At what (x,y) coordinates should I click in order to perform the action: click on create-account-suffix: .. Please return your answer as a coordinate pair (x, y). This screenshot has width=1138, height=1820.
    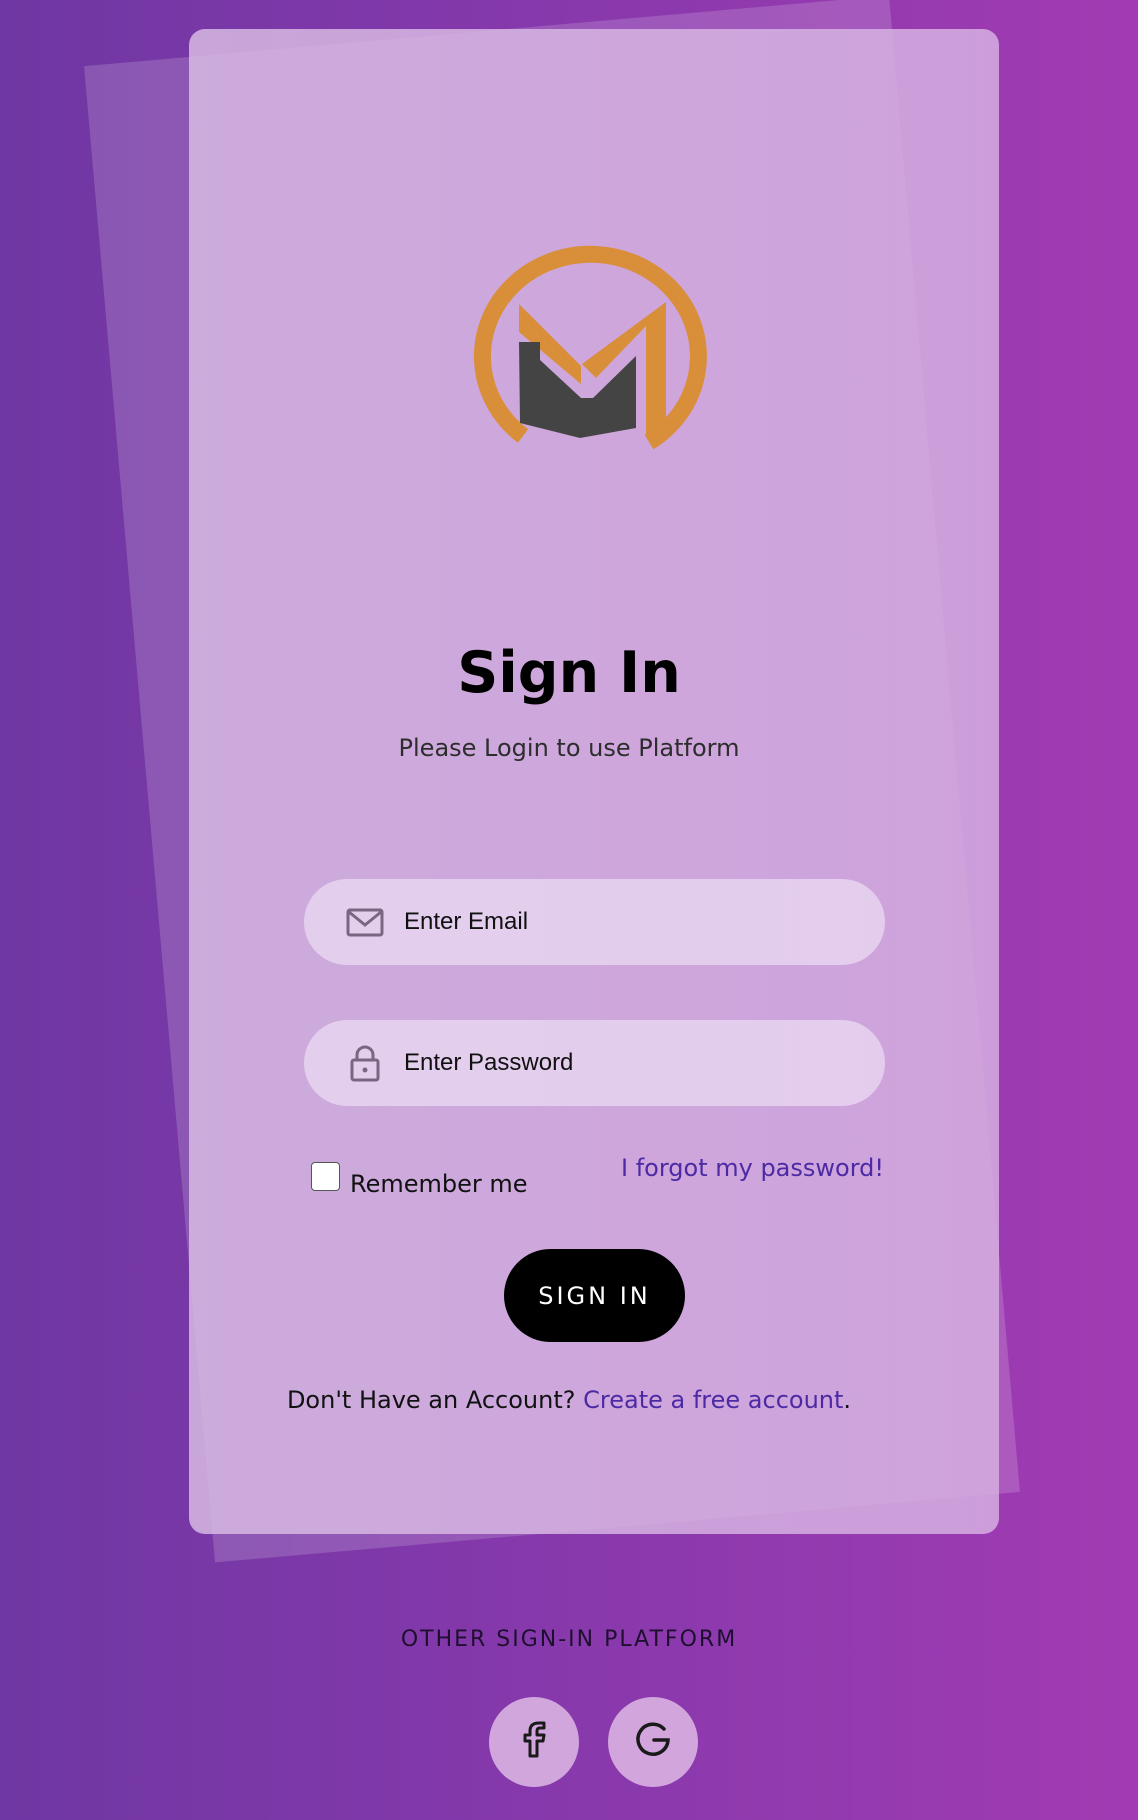
    Looking at the image, I should click on (847, 1400).